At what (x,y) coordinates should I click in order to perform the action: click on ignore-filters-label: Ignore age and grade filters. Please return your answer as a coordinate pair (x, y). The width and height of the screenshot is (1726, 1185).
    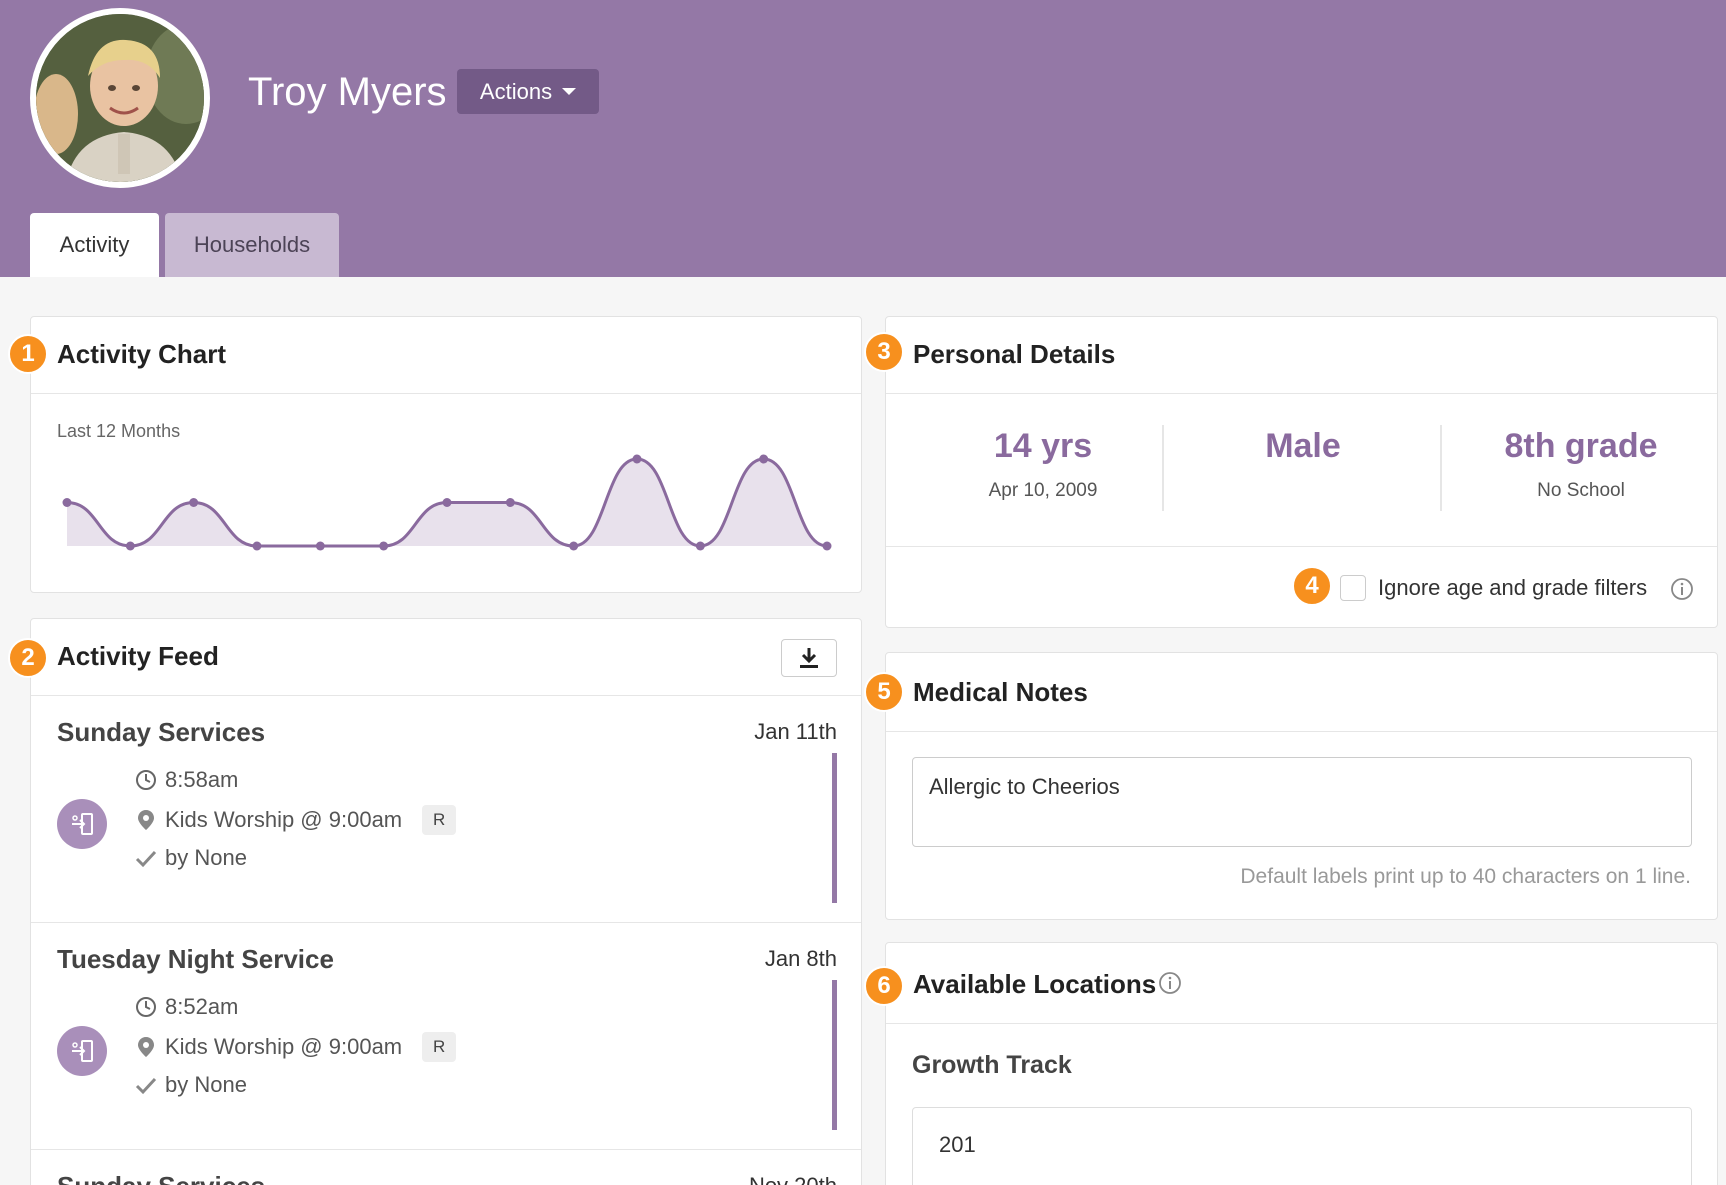
    Looking at the image, I should click on (1512, 588).